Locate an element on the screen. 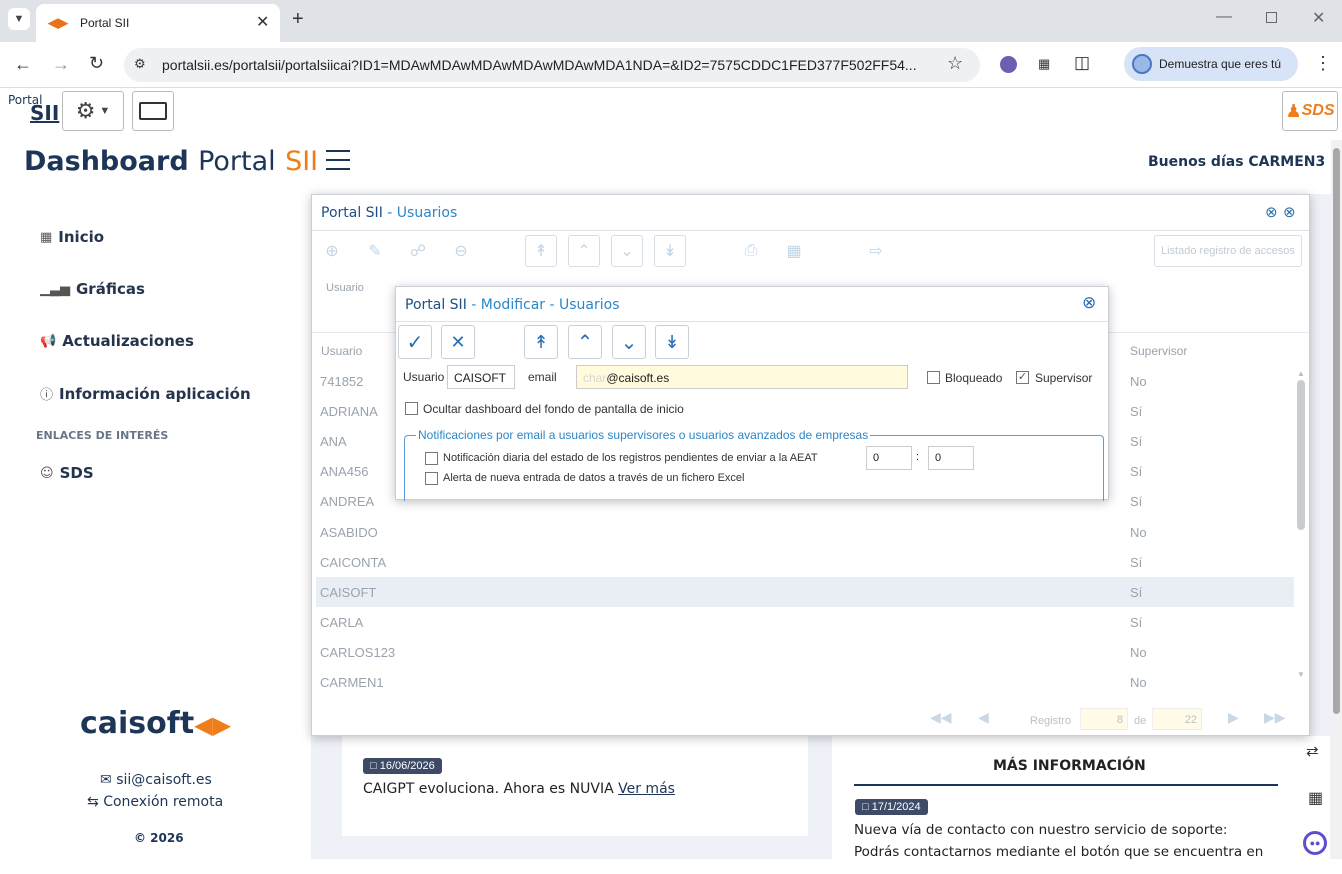  scroll-up-icon: ▲ is located at coordinates (1301, 373).